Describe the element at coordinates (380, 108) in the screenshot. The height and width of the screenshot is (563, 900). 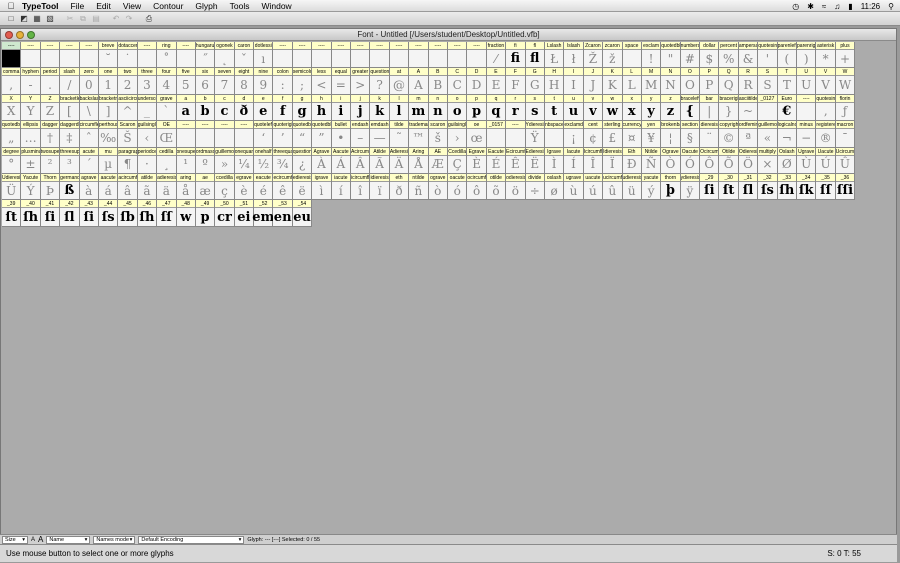
I see `glyph-cell: kk` at that location.